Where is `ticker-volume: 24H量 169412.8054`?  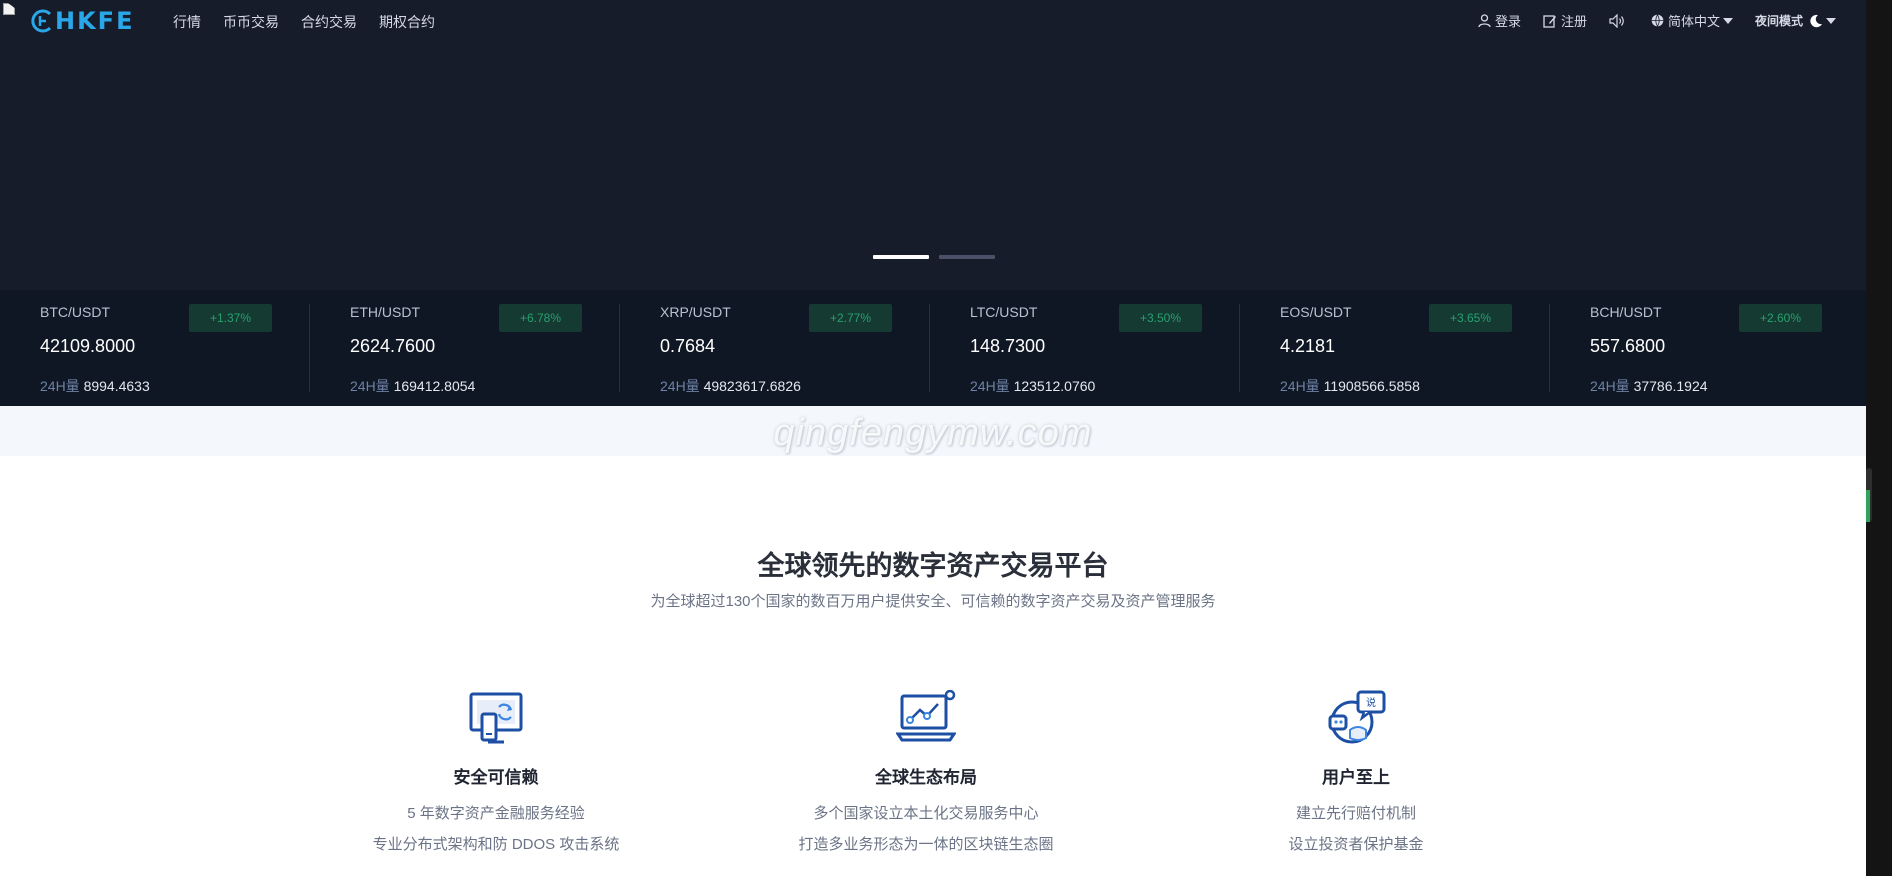
ticker-volume: 24H量 169412.8054 is located at coordinates (412, 386).